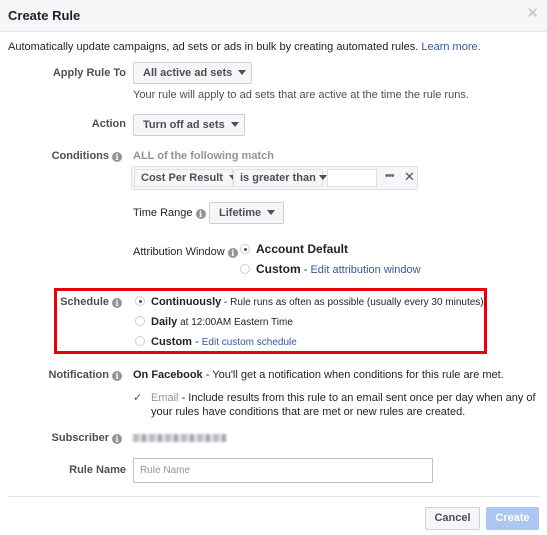 This screenshot has width=547, height=535. I want to click on email-label: Email, so click(165, 398).